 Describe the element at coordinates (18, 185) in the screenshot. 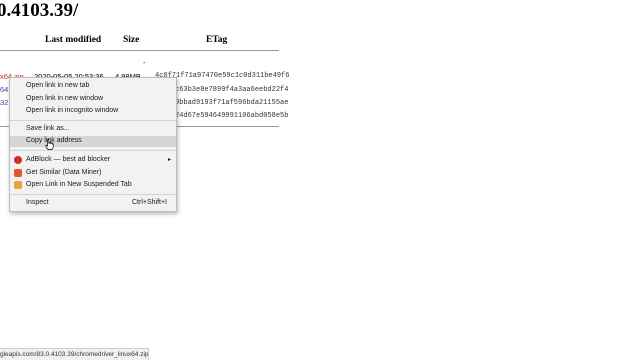

I see `suspender-icon` at that location.